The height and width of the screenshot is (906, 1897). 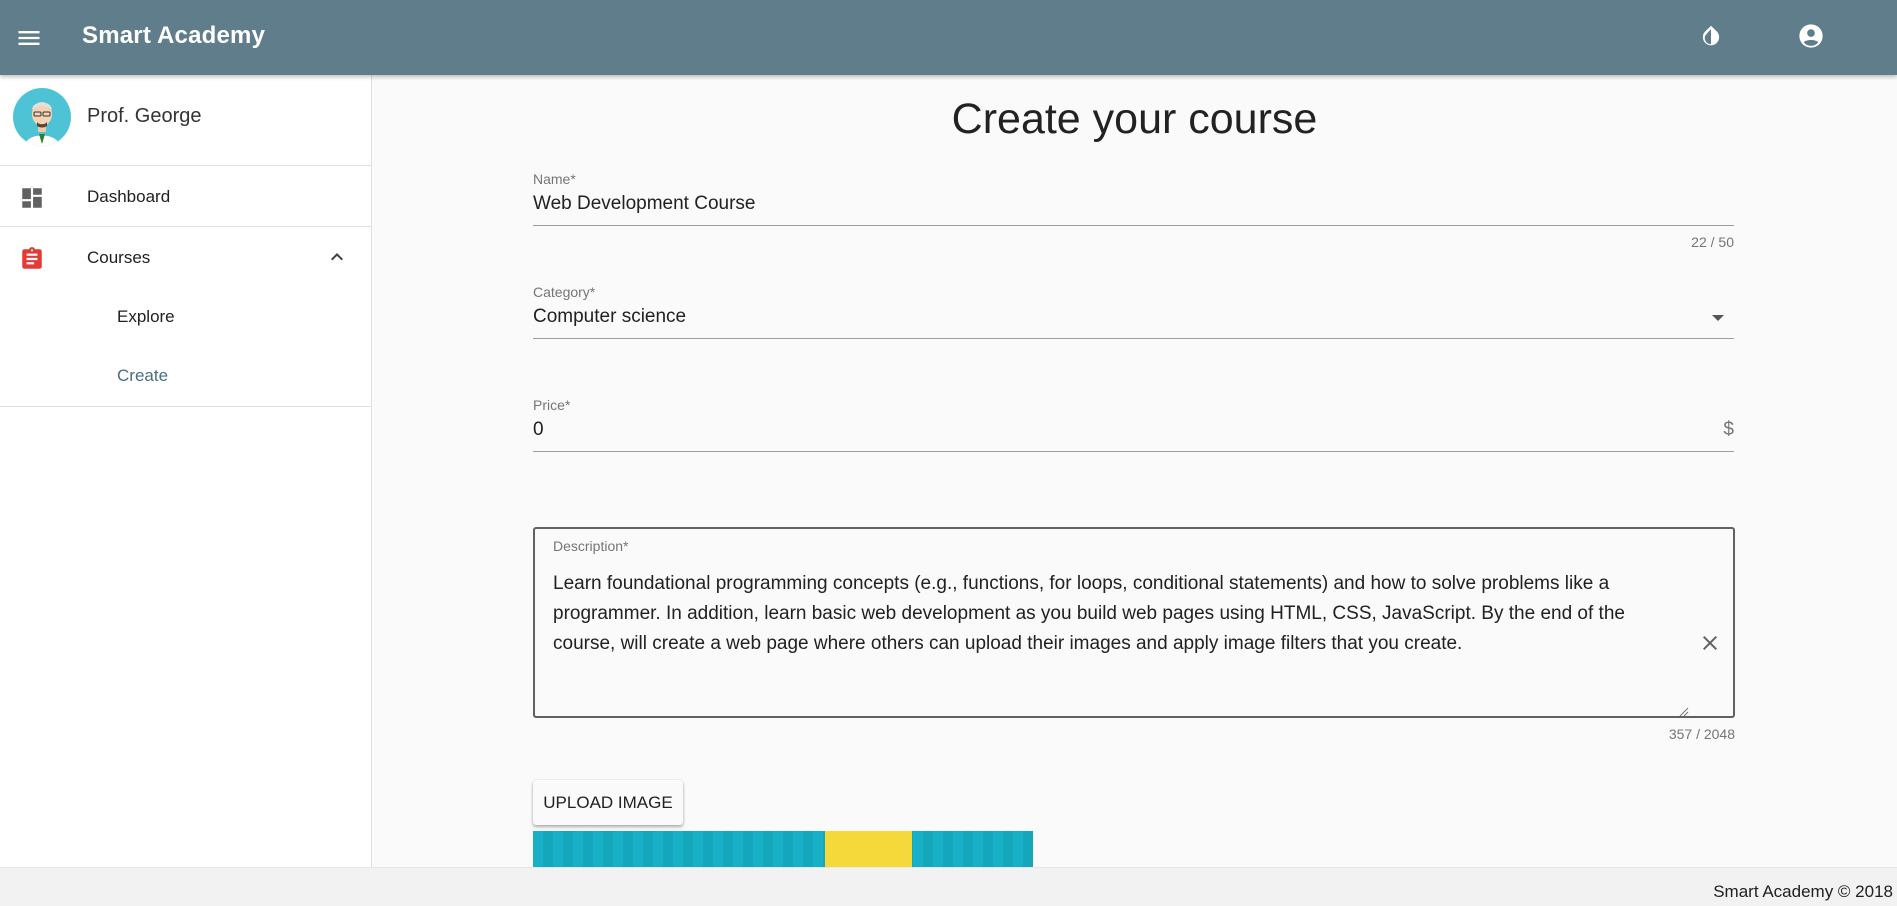 I want to click on price-field: Price* 0 $, so click(x=1133, y=424).